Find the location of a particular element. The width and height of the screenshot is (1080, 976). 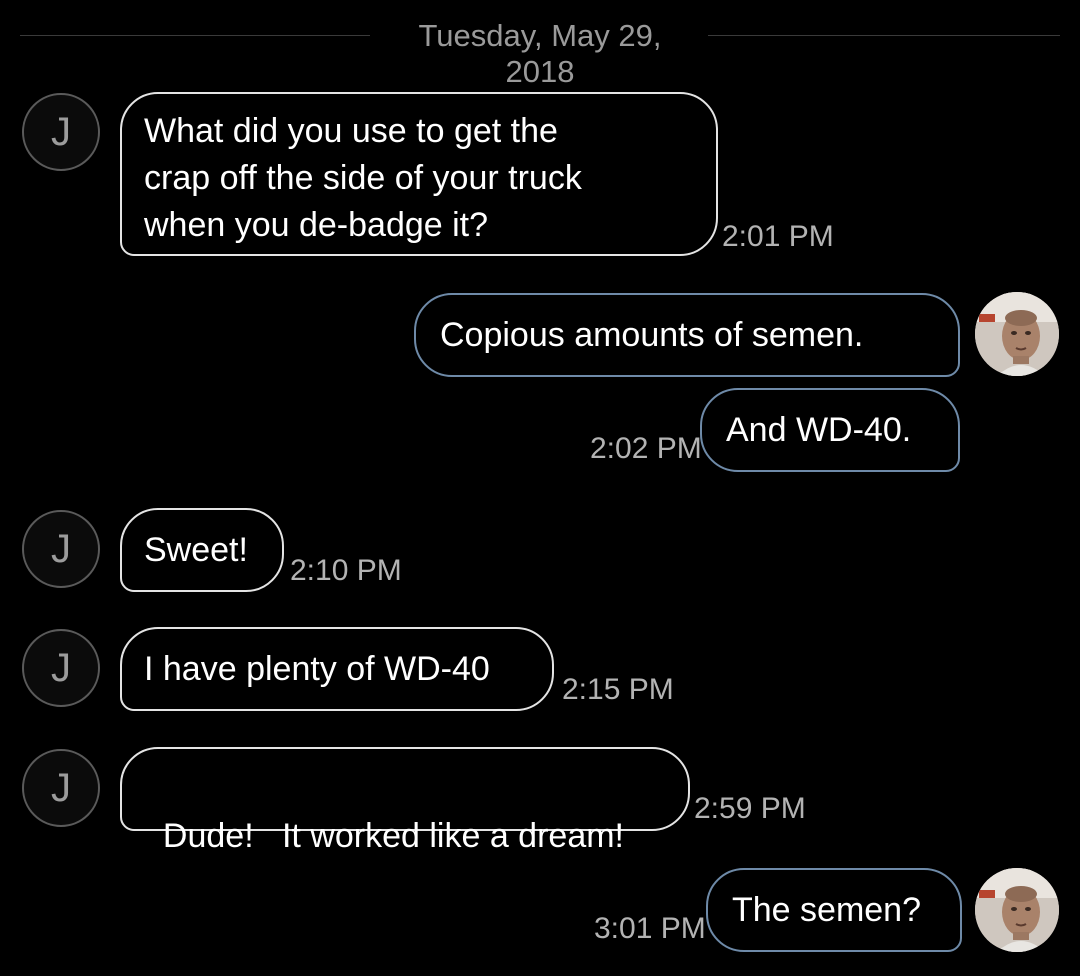

message-timestamp: 2:59 PM is located at coordinates (750, 808).